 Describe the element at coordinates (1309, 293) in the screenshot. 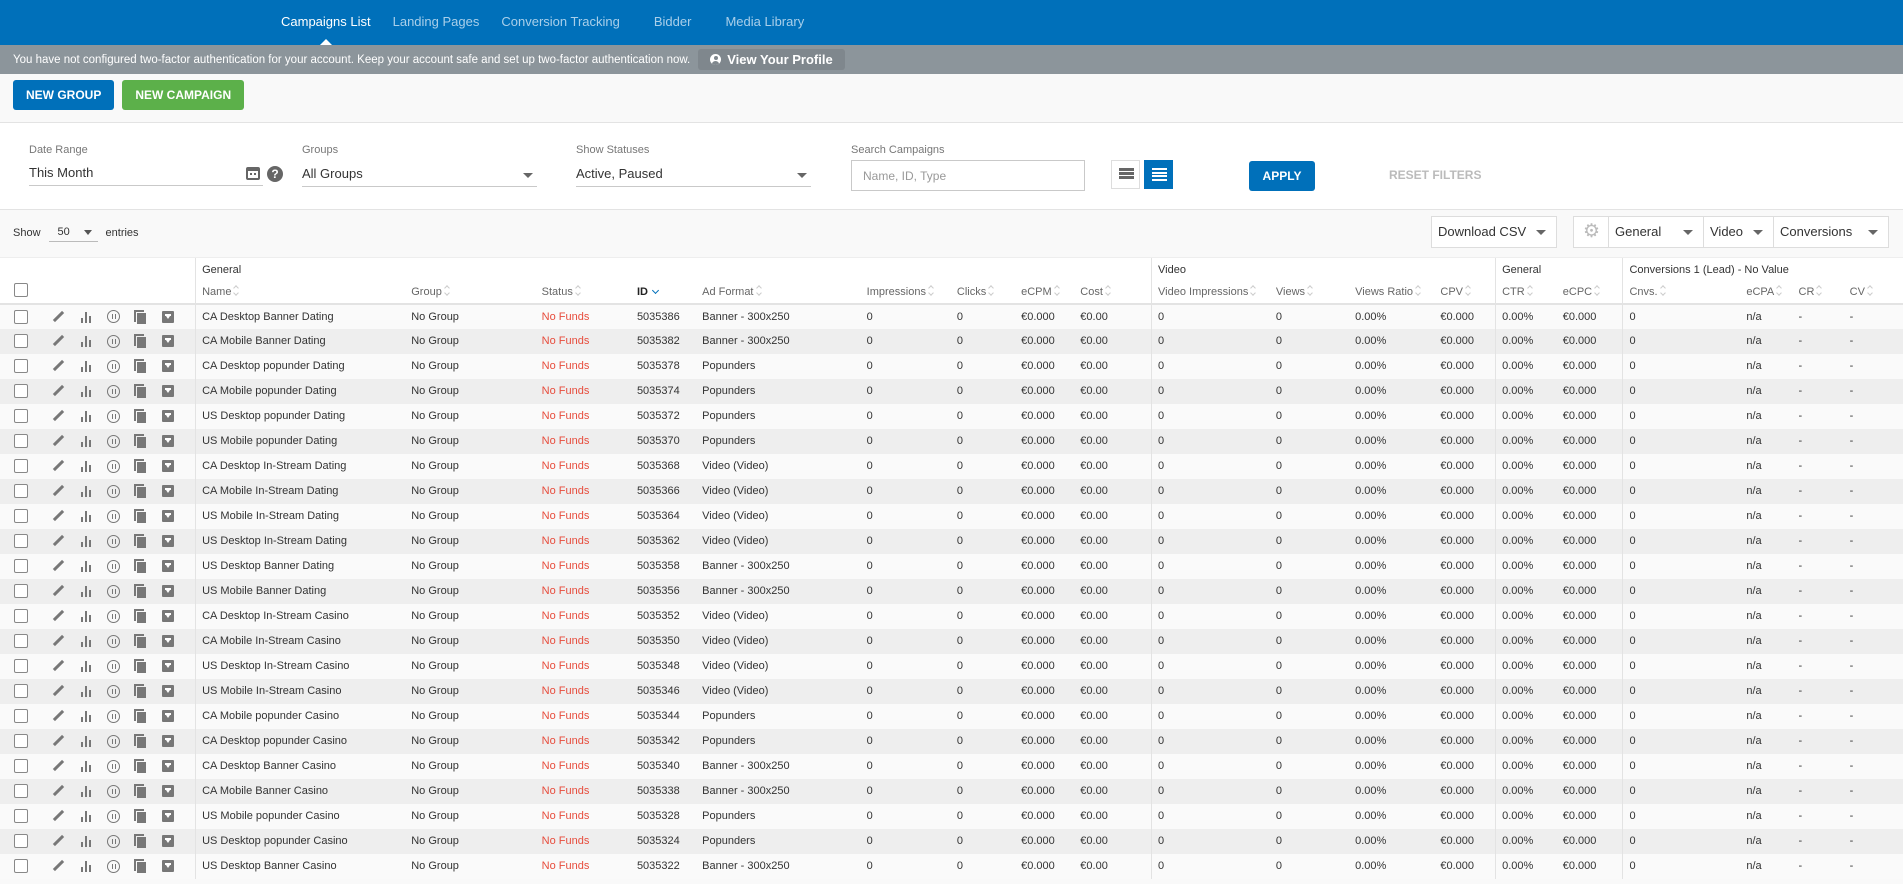

I see `col-views: Views` at that location.